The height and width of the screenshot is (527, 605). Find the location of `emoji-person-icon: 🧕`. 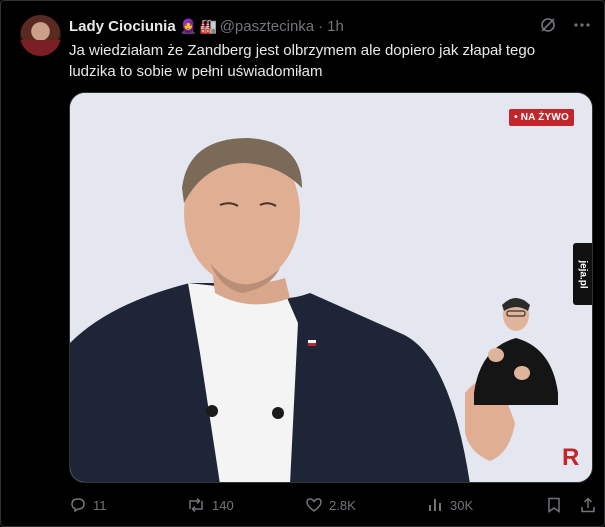

emoji-person-icon: 🧕 is located at coordinates (188, 26).